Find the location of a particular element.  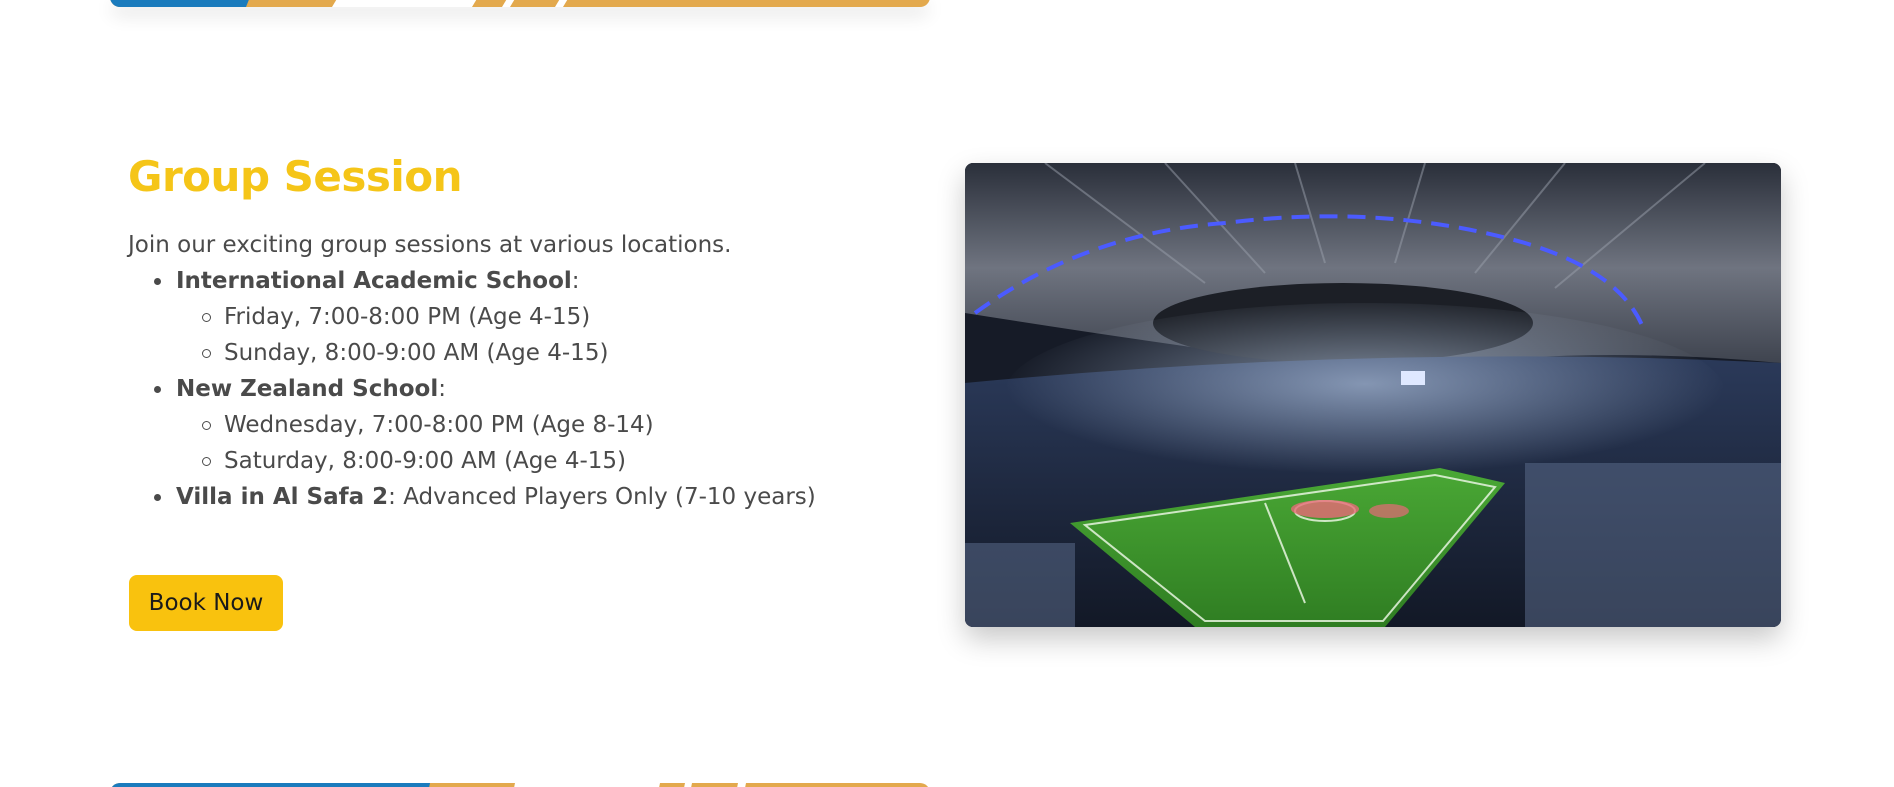

location-name: New Zealand School is located at coordinates (307, 388).